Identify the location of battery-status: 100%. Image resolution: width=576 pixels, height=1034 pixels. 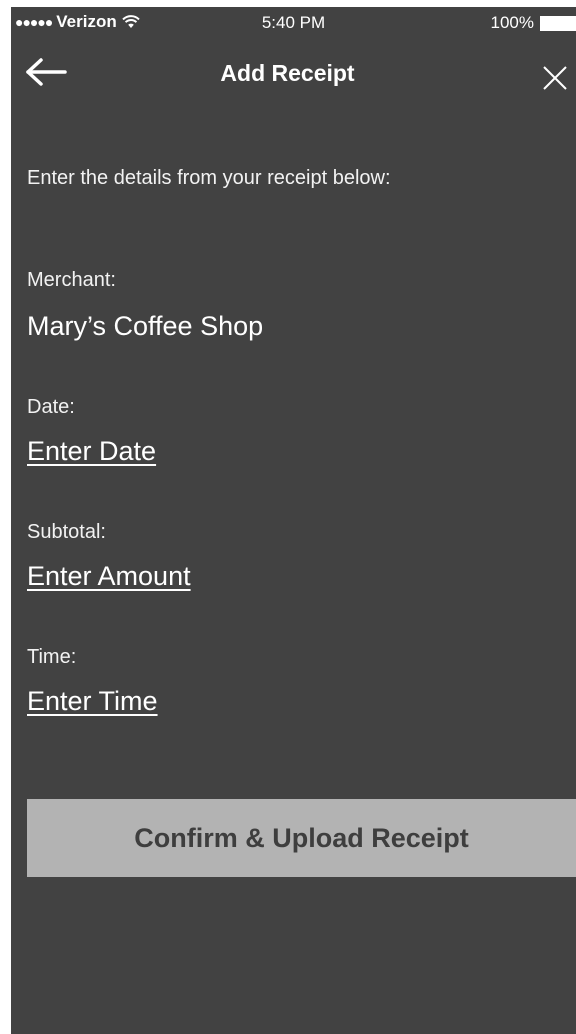
(533, 23).